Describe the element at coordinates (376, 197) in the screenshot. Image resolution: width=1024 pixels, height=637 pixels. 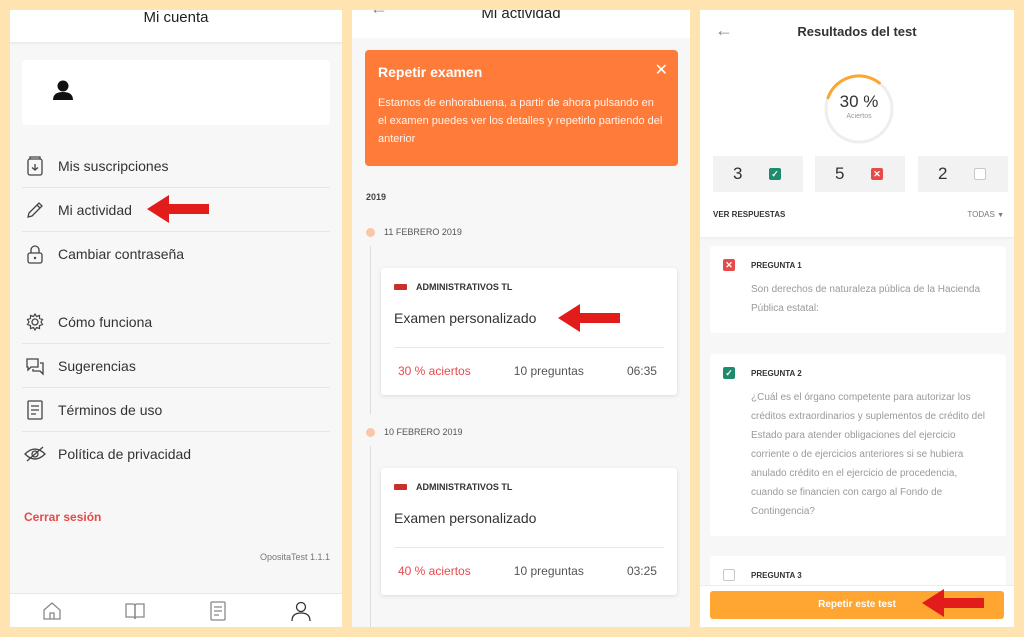
I see `year-label: 2019` at that location.